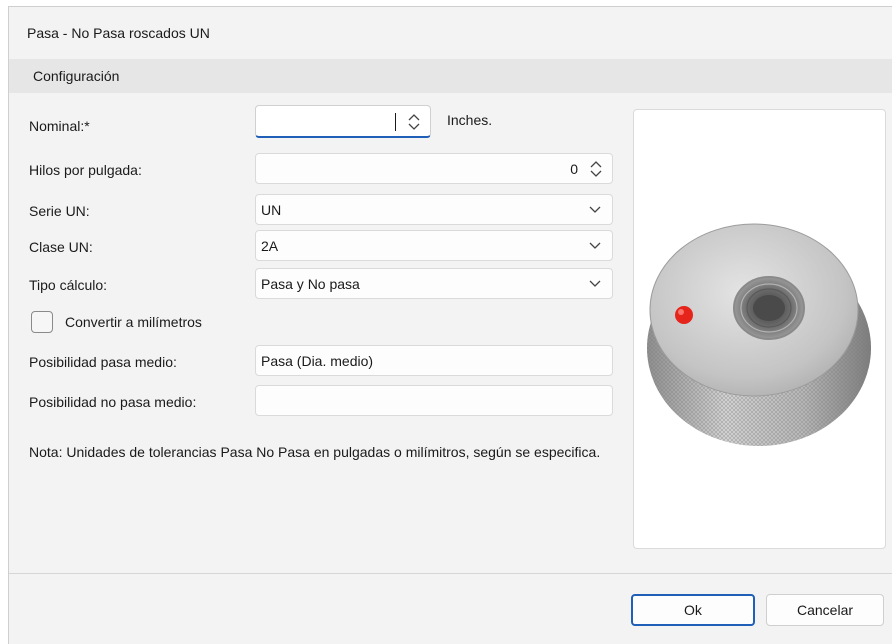 Image resolution: width=892 pixels, height=644 pixels. What do you see at coordinates (450, 33) in the screenshot?
I see `title-bar: Pasa - No Pasa roscados UN` at bounding box center [450, 33].